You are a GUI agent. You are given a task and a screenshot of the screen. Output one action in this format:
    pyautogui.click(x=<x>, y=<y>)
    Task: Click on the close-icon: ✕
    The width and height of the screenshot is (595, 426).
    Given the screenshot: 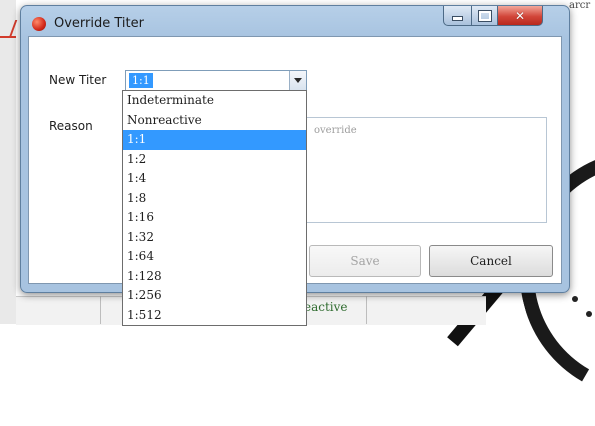 What is the action you would take?
    pyautogui.click(x=520, y=15)
    